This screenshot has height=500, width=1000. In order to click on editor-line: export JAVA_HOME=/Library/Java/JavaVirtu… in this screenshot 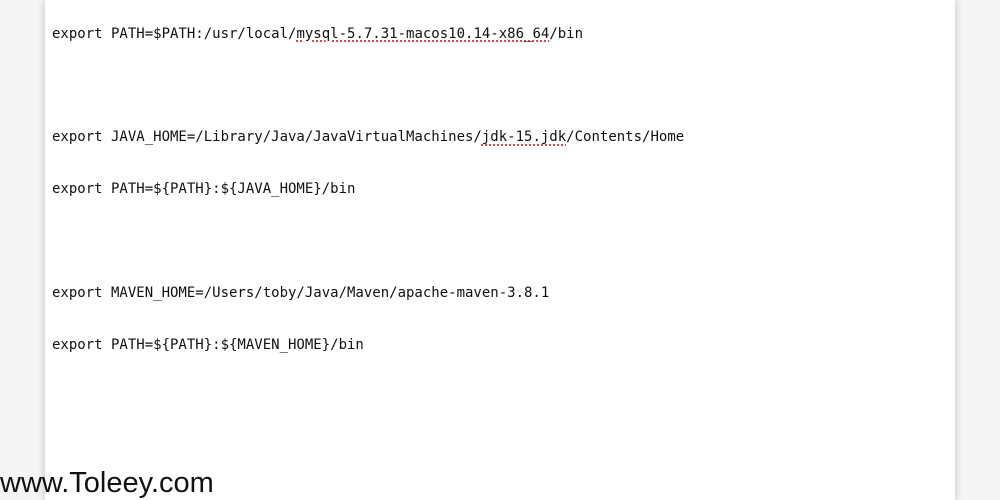, I will do `click(368, 137)`.